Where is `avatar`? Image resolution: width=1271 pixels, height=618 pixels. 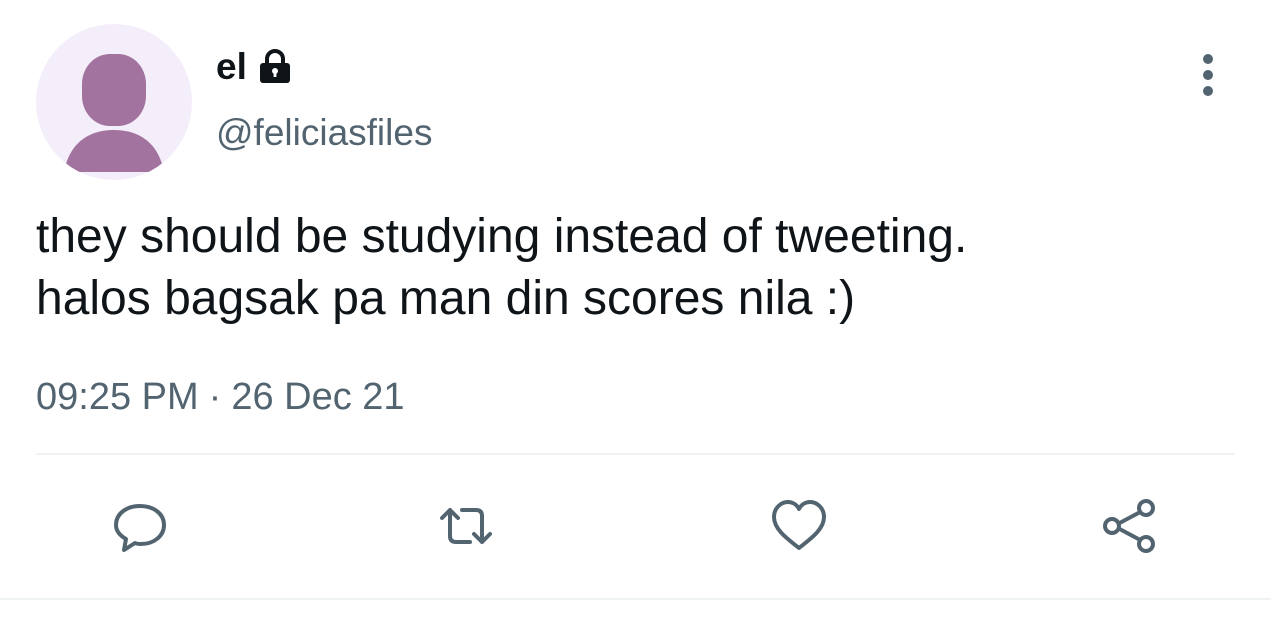 avatar is located at coordinates (114, 102).